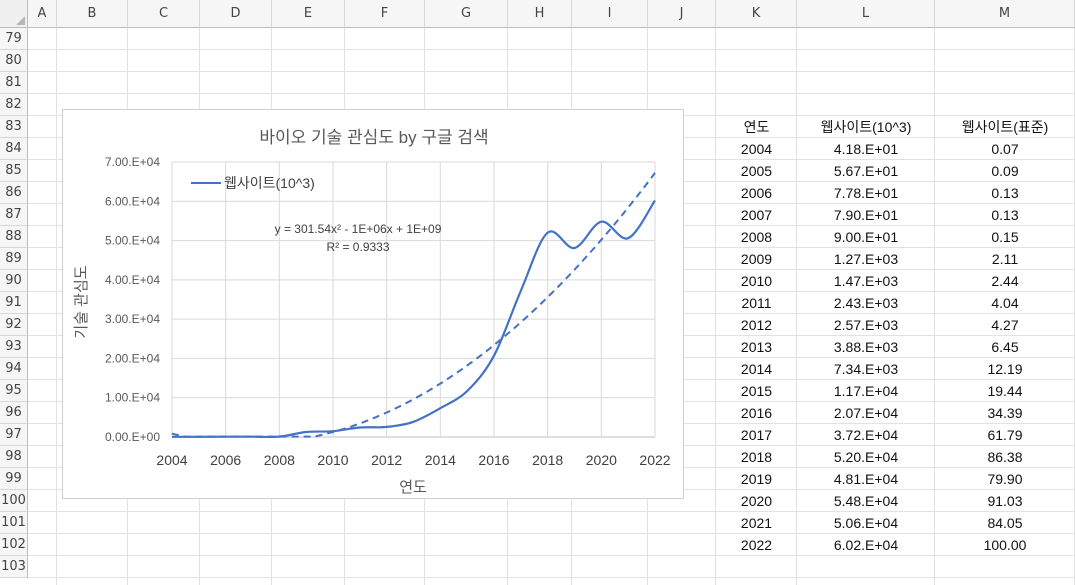  What do you see at coordinates (866, 149) in the screenshot?
I see `table-cell: 4.18.E+01` at bounding box center [866, 149].